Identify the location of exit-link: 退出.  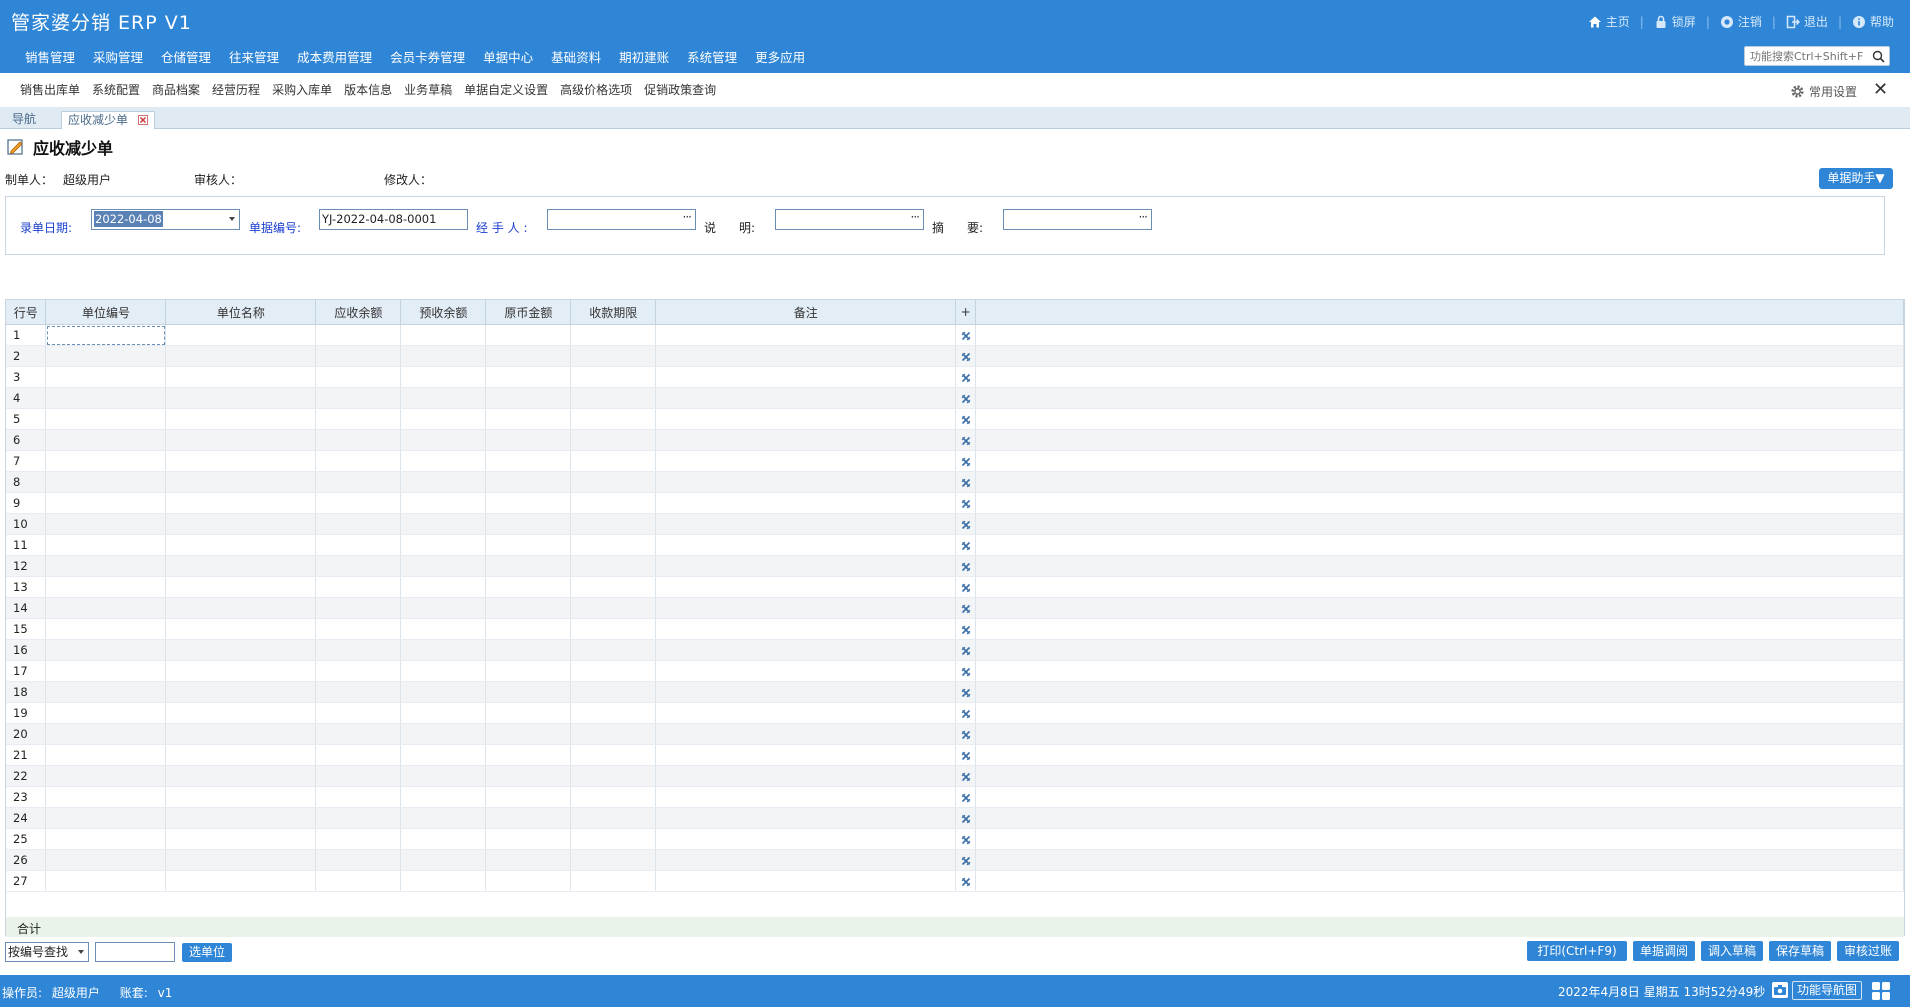
(1807, 21).